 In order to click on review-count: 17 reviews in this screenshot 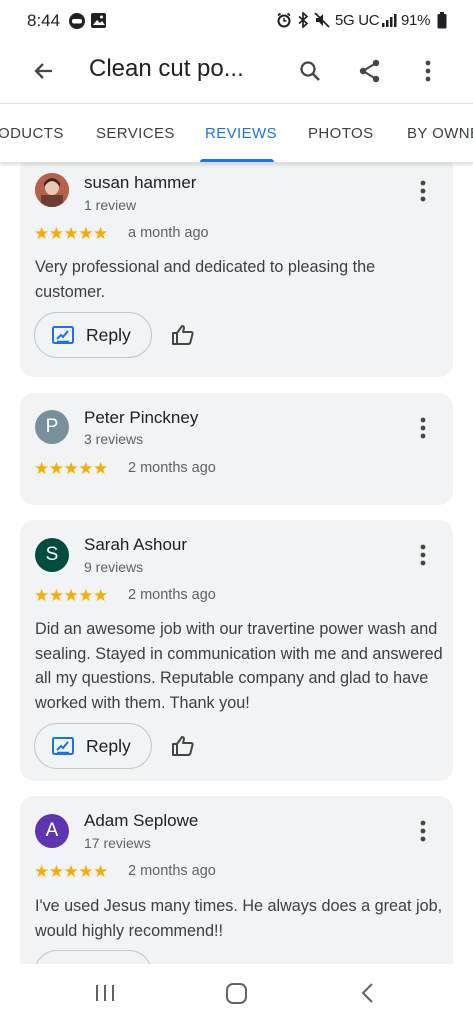, I will do `click(117, 843)`.